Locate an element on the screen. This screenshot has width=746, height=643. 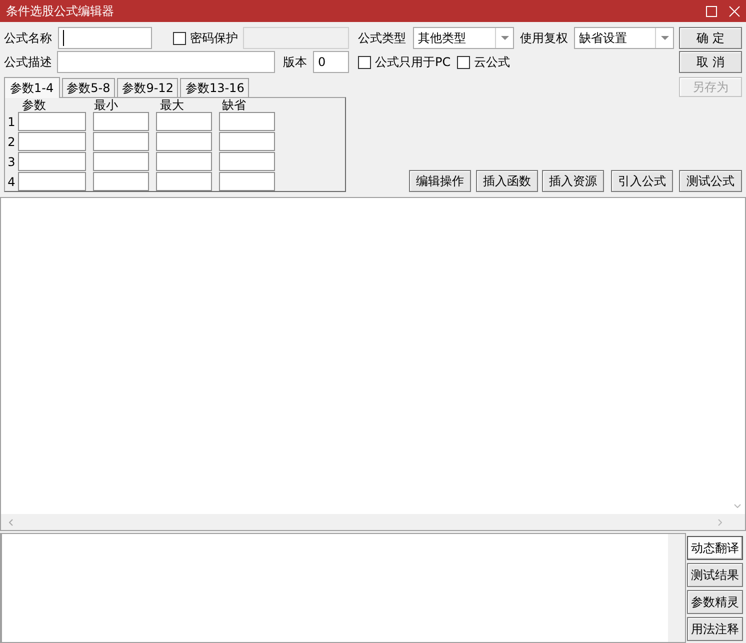
version-input: 0 is located at coordinates (331, 62).